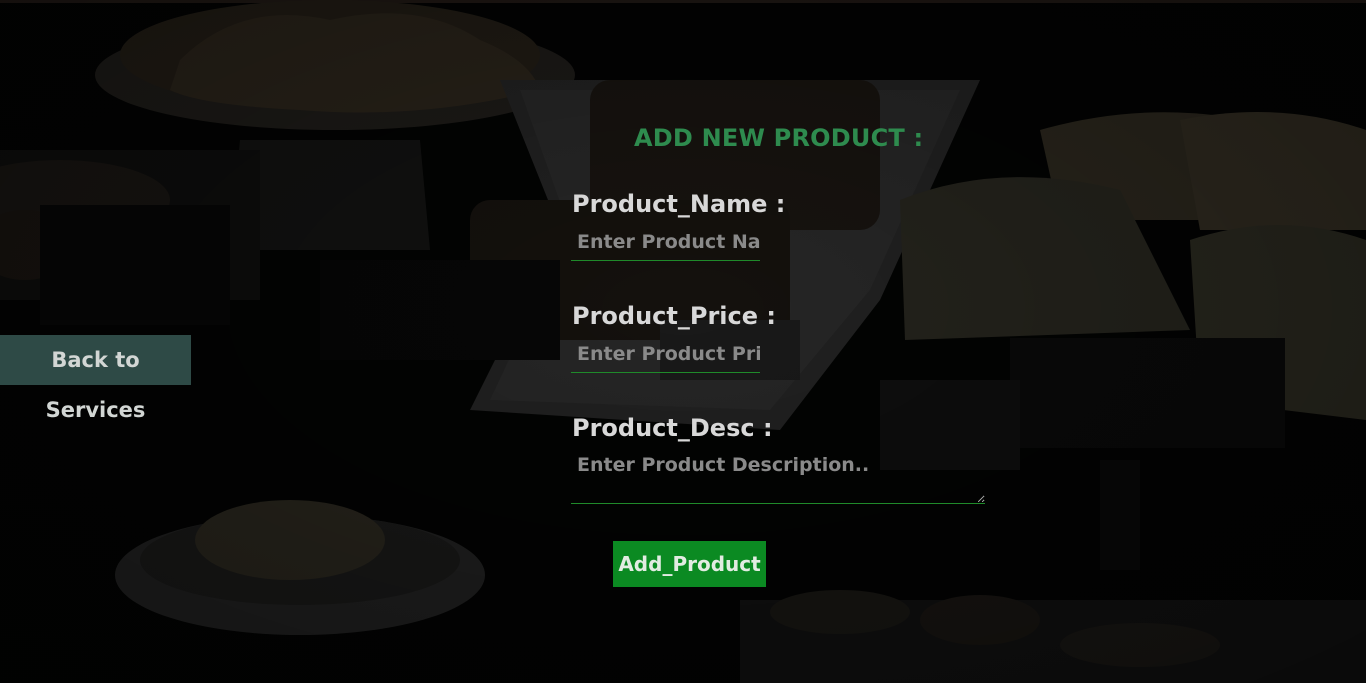 The image size is (1366, 683). What do you see at coordinates (779, 138) in the screenshot?
I see `form-title: ADD NEW PRODUCT :` at bounding box center [779, 138].